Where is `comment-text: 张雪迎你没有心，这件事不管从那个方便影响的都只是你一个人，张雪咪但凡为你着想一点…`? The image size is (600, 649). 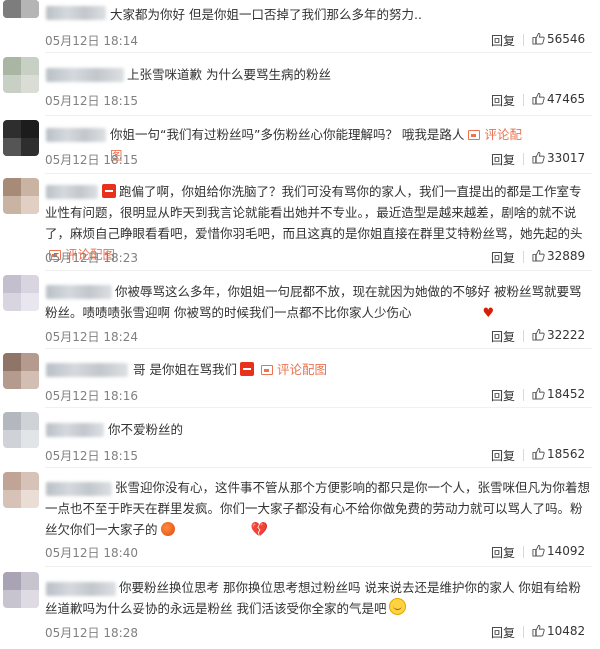
comment-text: 张雪迎你没有心，这件事不管从那个方便影响的都只是你一个人，张雪咪但凡为你着想一点… is located at coordinates (317, 509).